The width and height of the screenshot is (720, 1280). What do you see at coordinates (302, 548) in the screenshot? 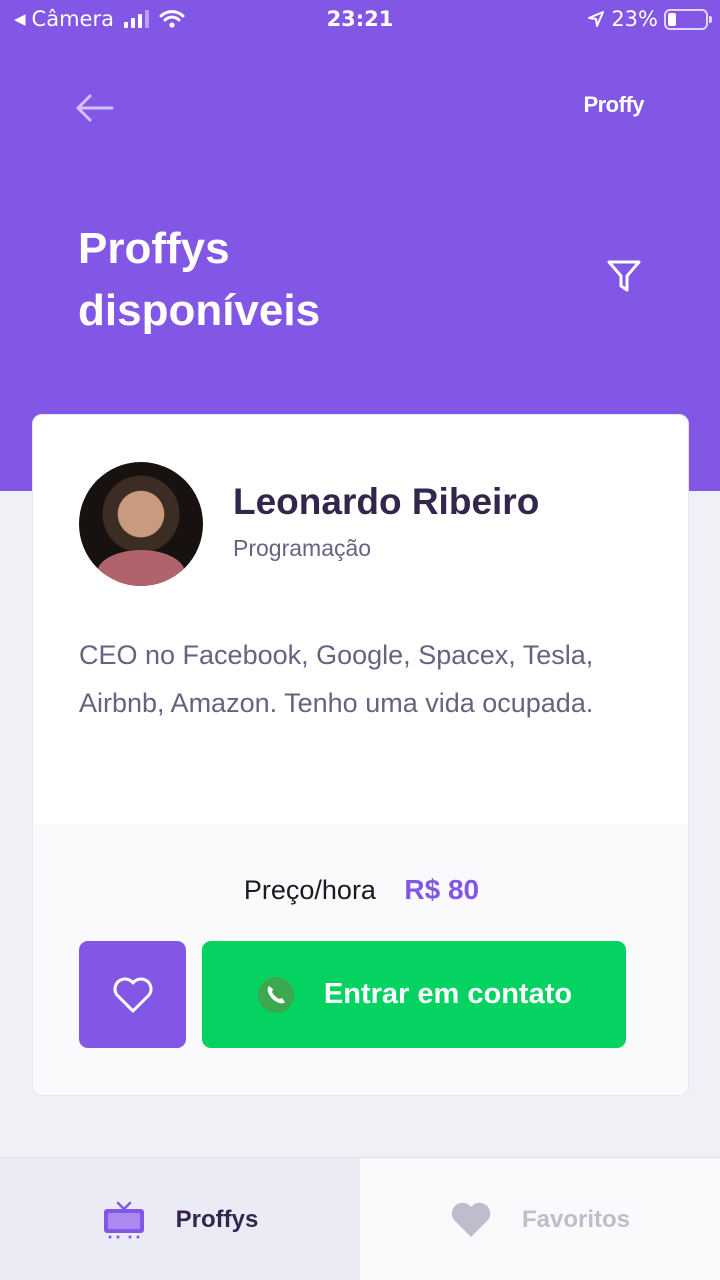
I see `teacher-subject: Programação` at bounding box center [302, 548].